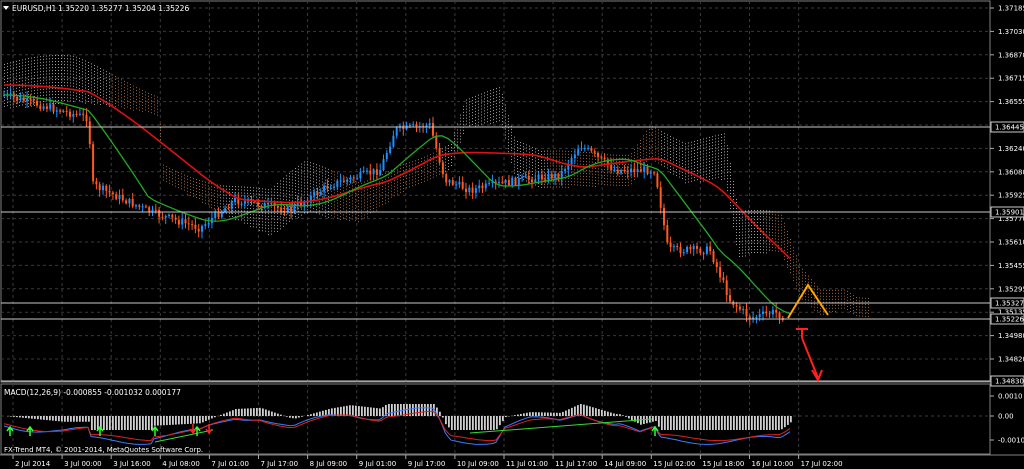 The image size is (1024, 469). I want to click on projection-wave, so click(808, 301).